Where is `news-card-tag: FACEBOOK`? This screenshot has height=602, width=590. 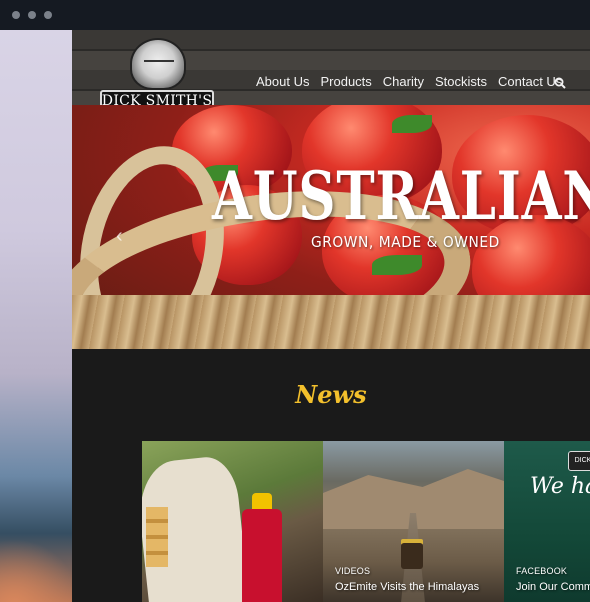 news-card-tag: FACEBOOK is located at coordinates (542, 571).